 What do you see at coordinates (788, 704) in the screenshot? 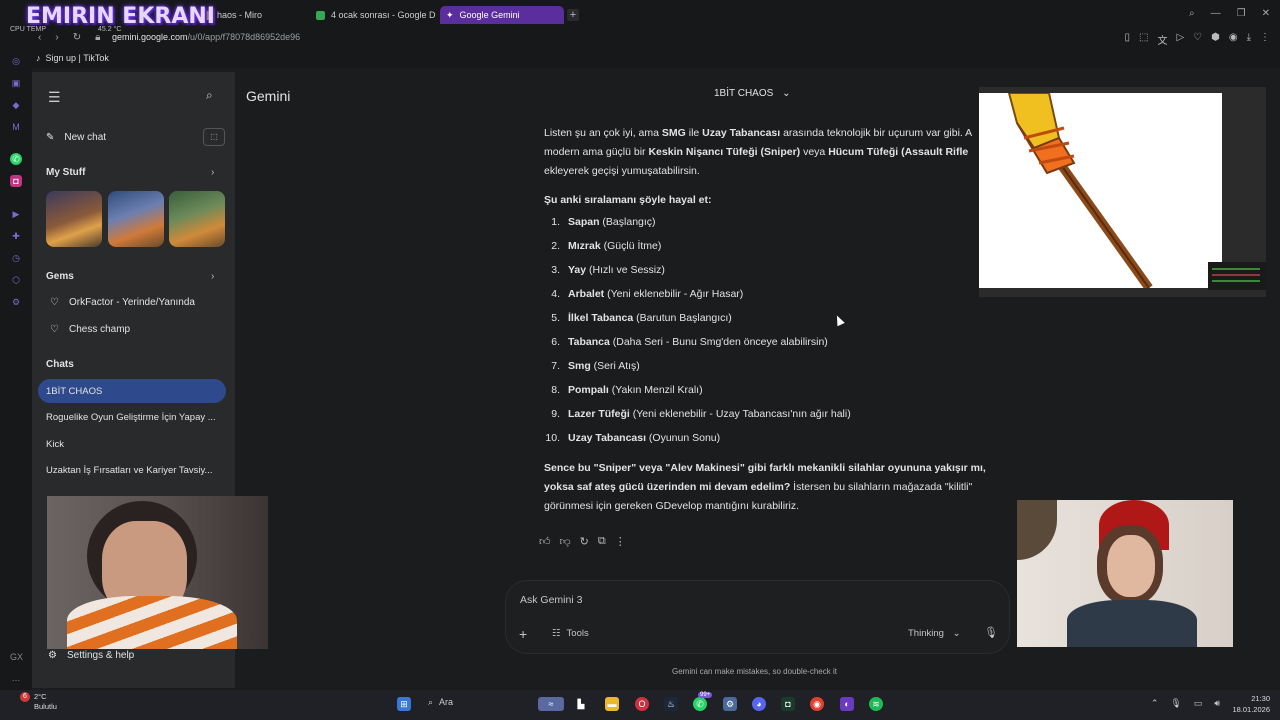
I see `app-icon: ◘` at bounding box center [788, 704].